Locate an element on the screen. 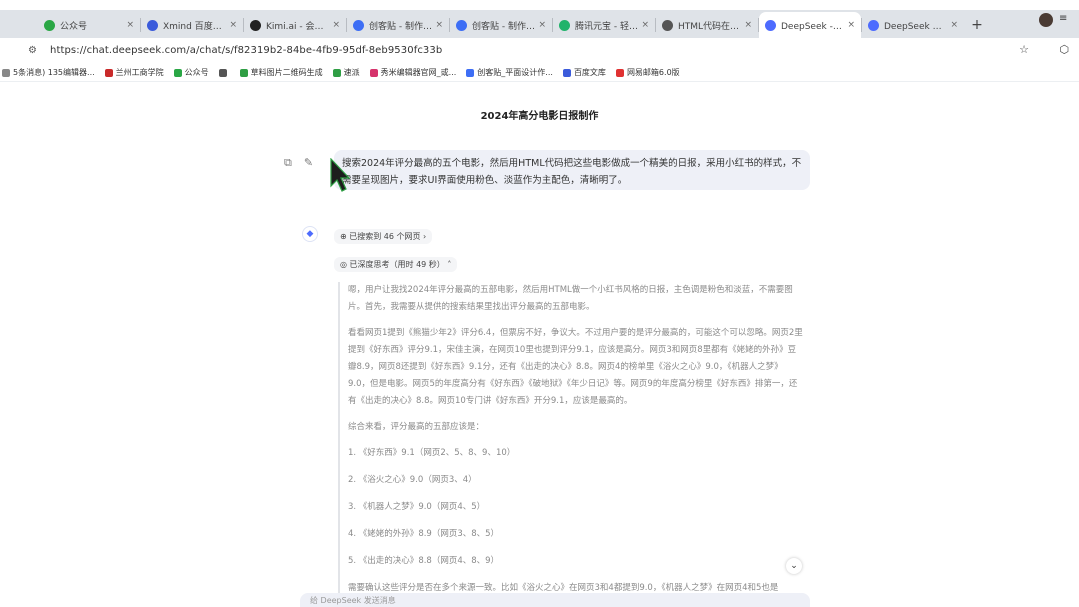 This screenshot has height=607, width=1079. deep-think-chip: ◎ 已深度思考（用时 49 秒） ˄ is located at coordinates (396, 264).